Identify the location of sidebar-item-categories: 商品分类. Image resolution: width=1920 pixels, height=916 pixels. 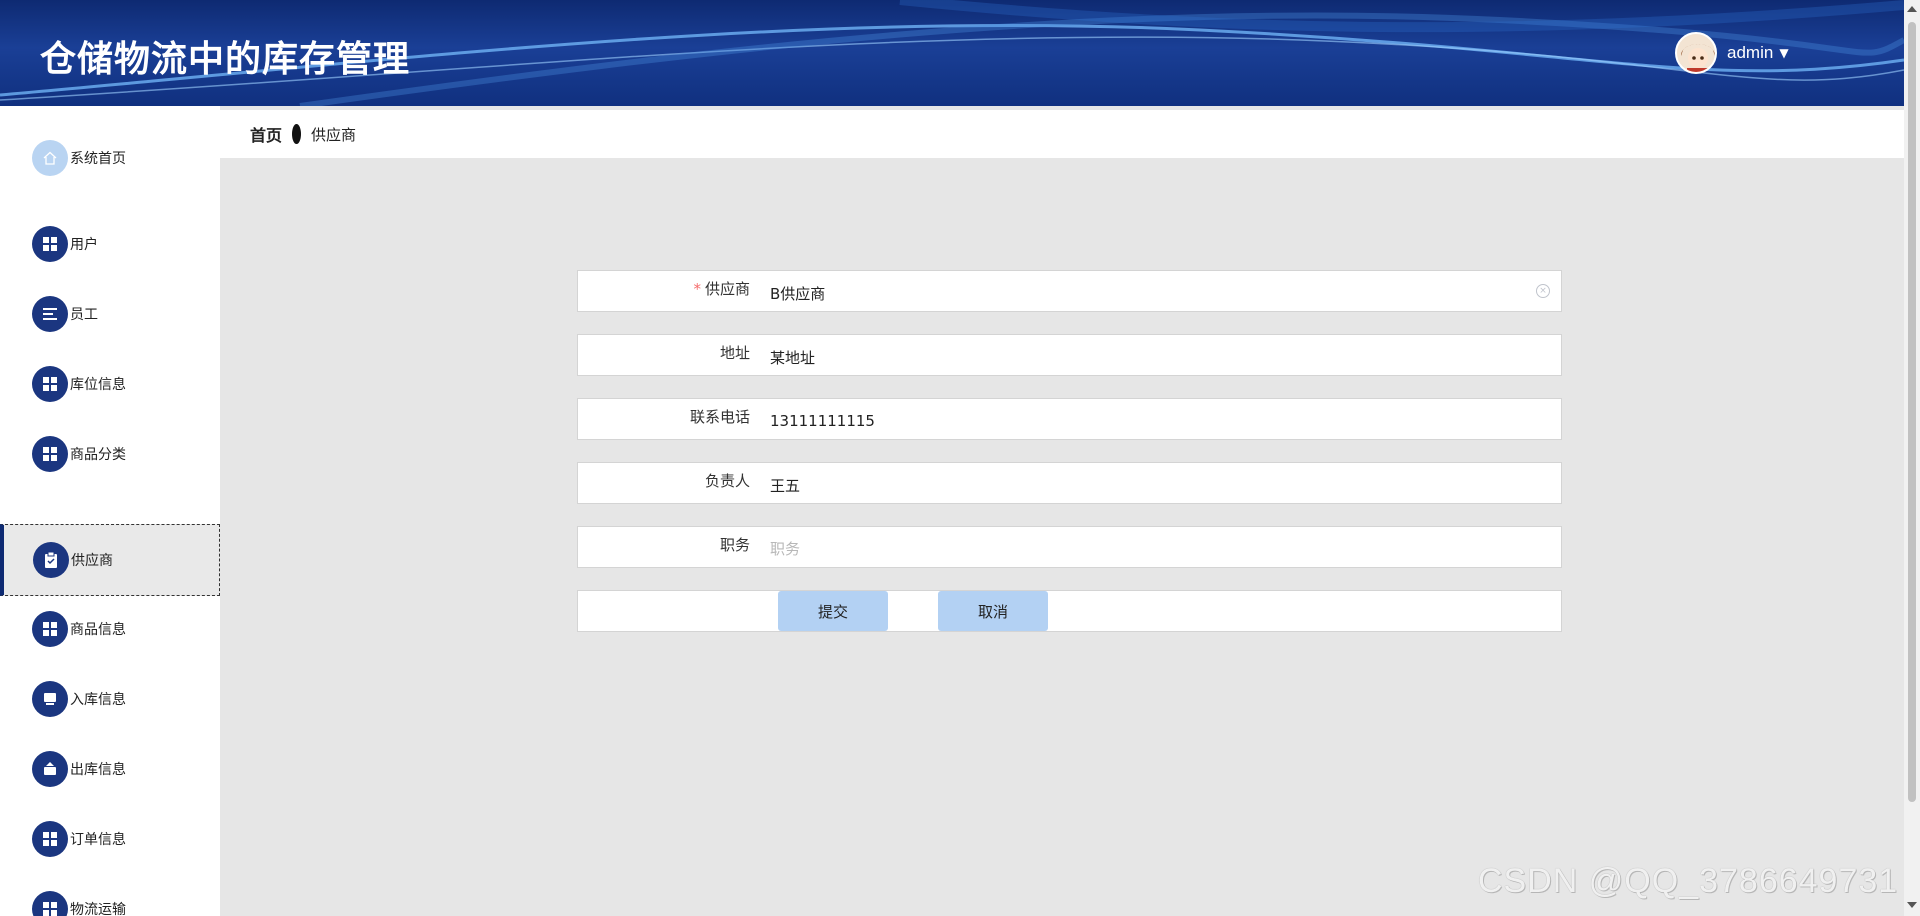
(110, 454).